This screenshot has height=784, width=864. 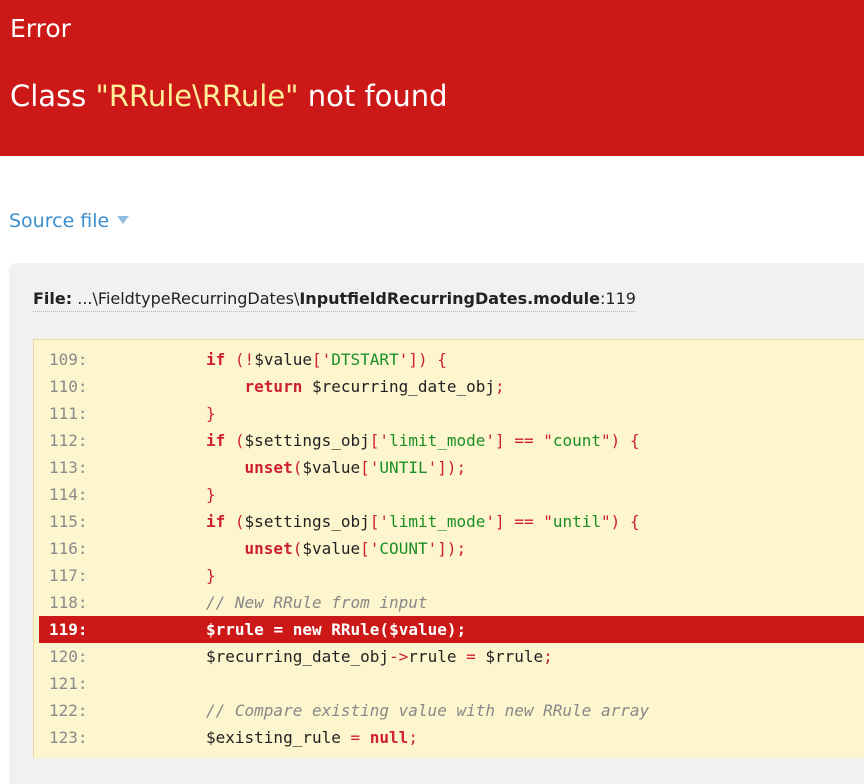 What do you see at coordinates (68, 494) in the screenshot?
I see `line-number: 114:` at bounding box center [68, 494].